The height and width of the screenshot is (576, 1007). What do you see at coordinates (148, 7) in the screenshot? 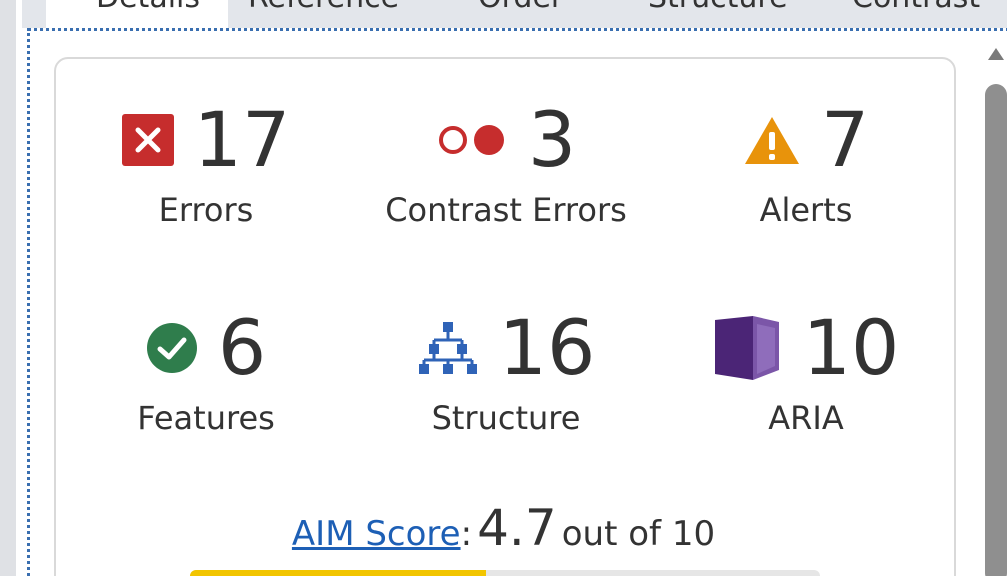
I see `tab-label: Details` at bounding box center [148, 7].